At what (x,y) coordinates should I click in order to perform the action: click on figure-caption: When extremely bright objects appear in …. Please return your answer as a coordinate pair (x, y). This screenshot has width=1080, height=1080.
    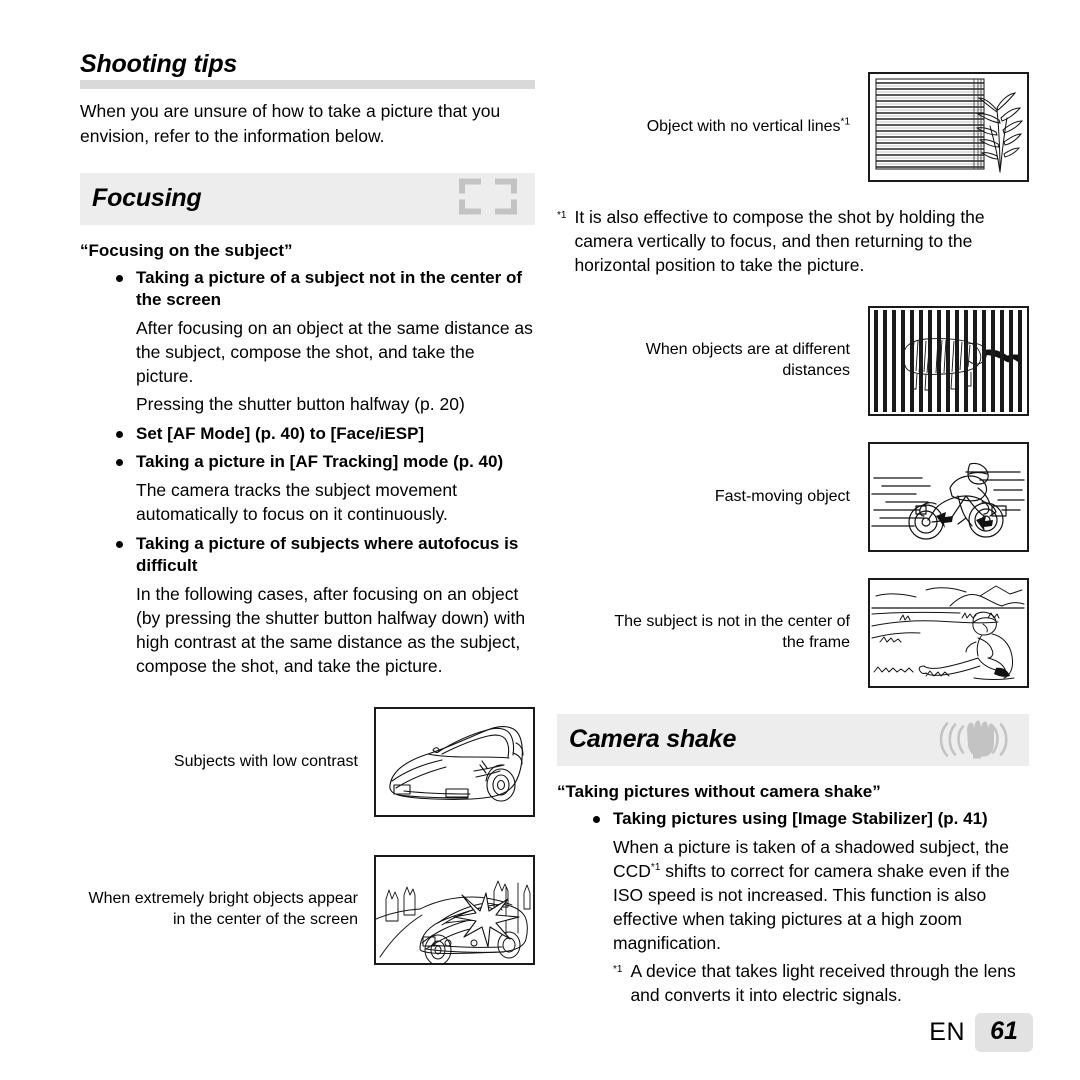
    Looking at the image, I should click on (223, 909).